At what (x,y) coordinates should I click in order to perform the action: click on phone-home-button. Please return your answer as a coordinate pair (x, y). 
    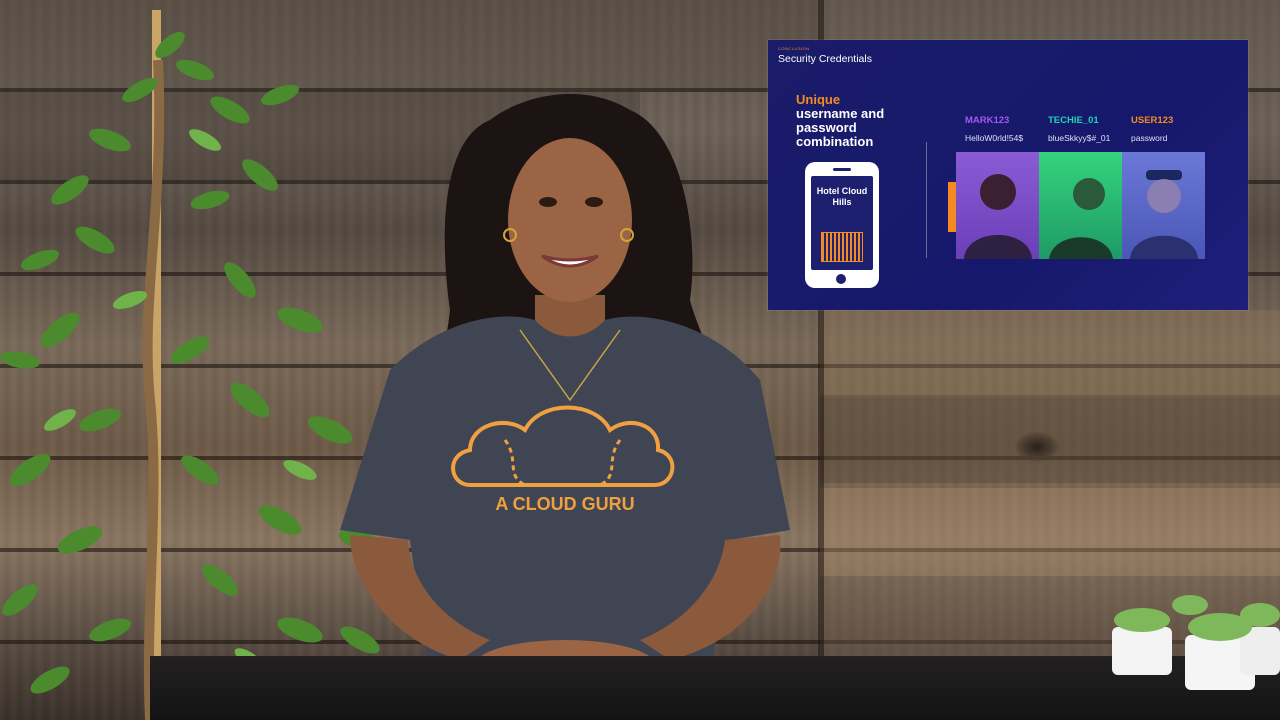
    Looking at the image, I should click on (841, 279).